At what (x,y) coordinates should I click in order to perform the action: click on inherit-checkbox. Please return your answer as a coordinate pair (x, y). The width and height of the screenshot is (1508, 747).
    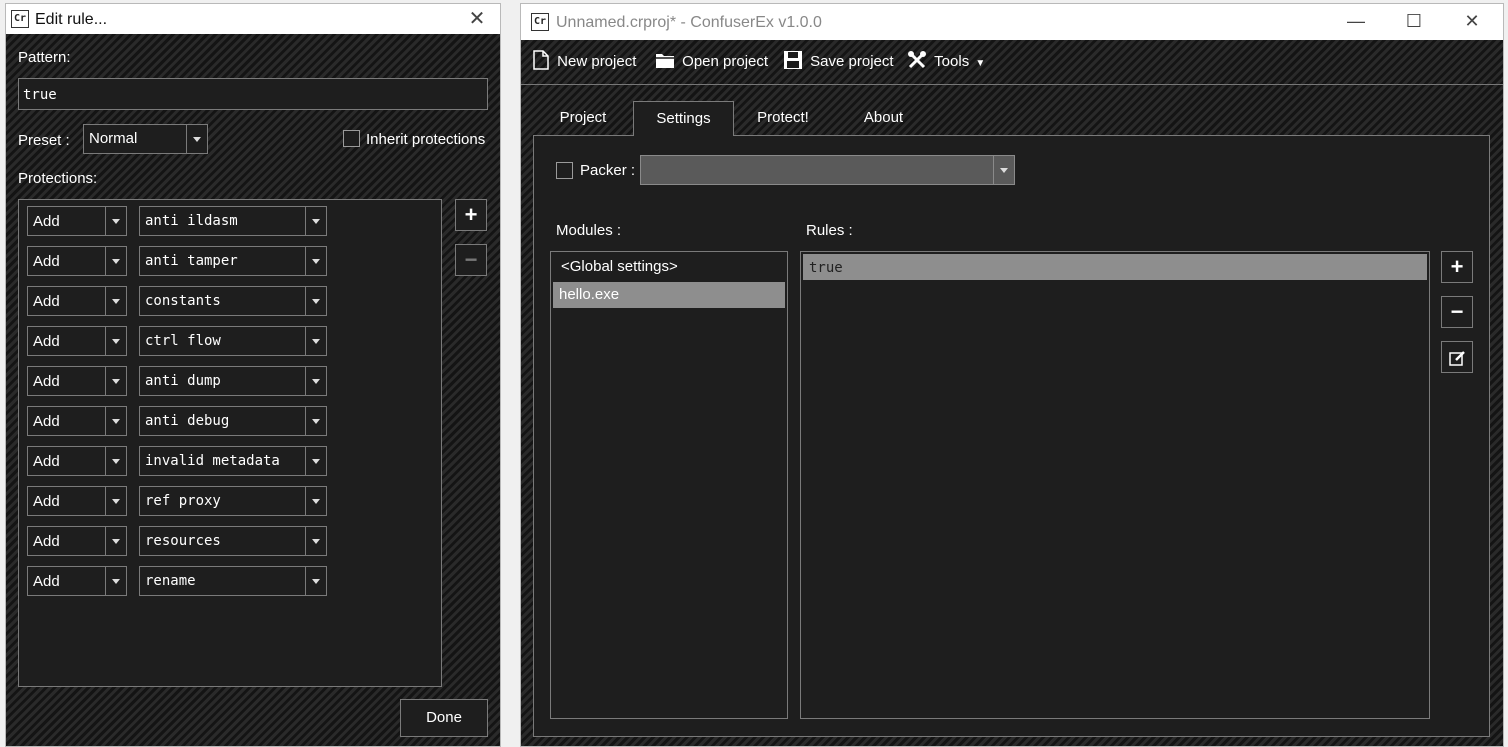
    Looking at the image, I should click on (351, 138).